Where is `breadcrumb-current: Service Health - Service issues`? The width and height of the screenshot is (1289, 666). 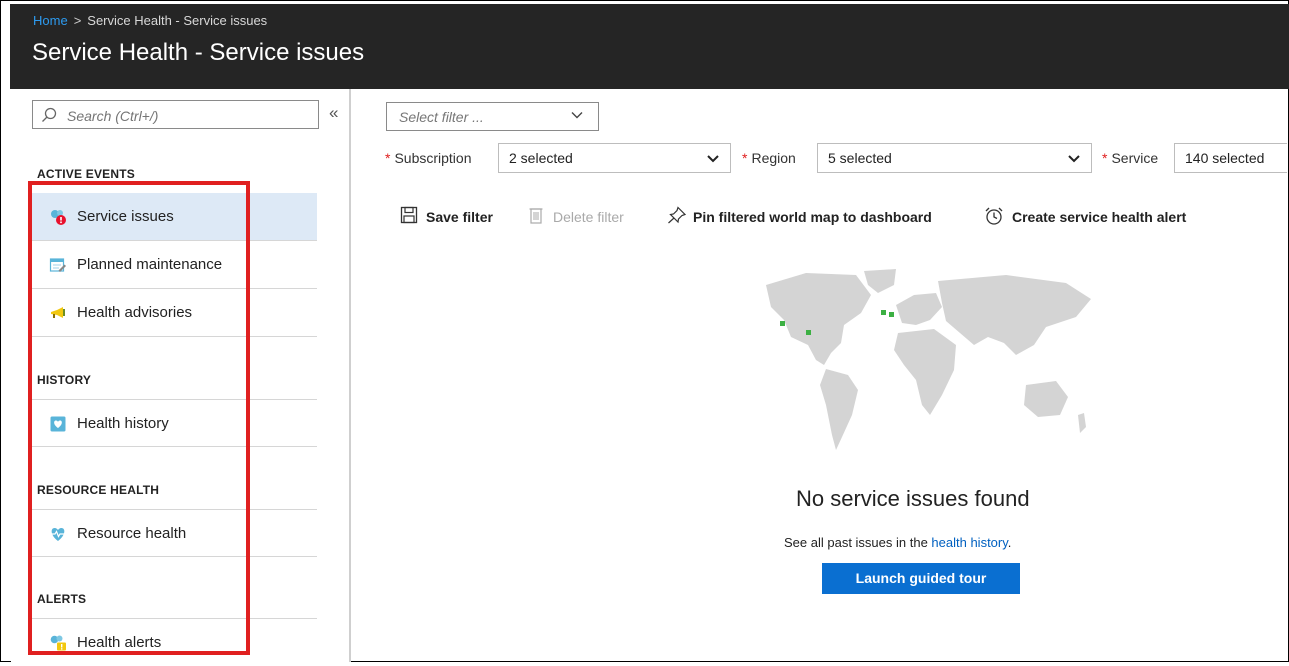 breadcrumb-current: Service Health - Service issues is located at coordinates (177, 20).